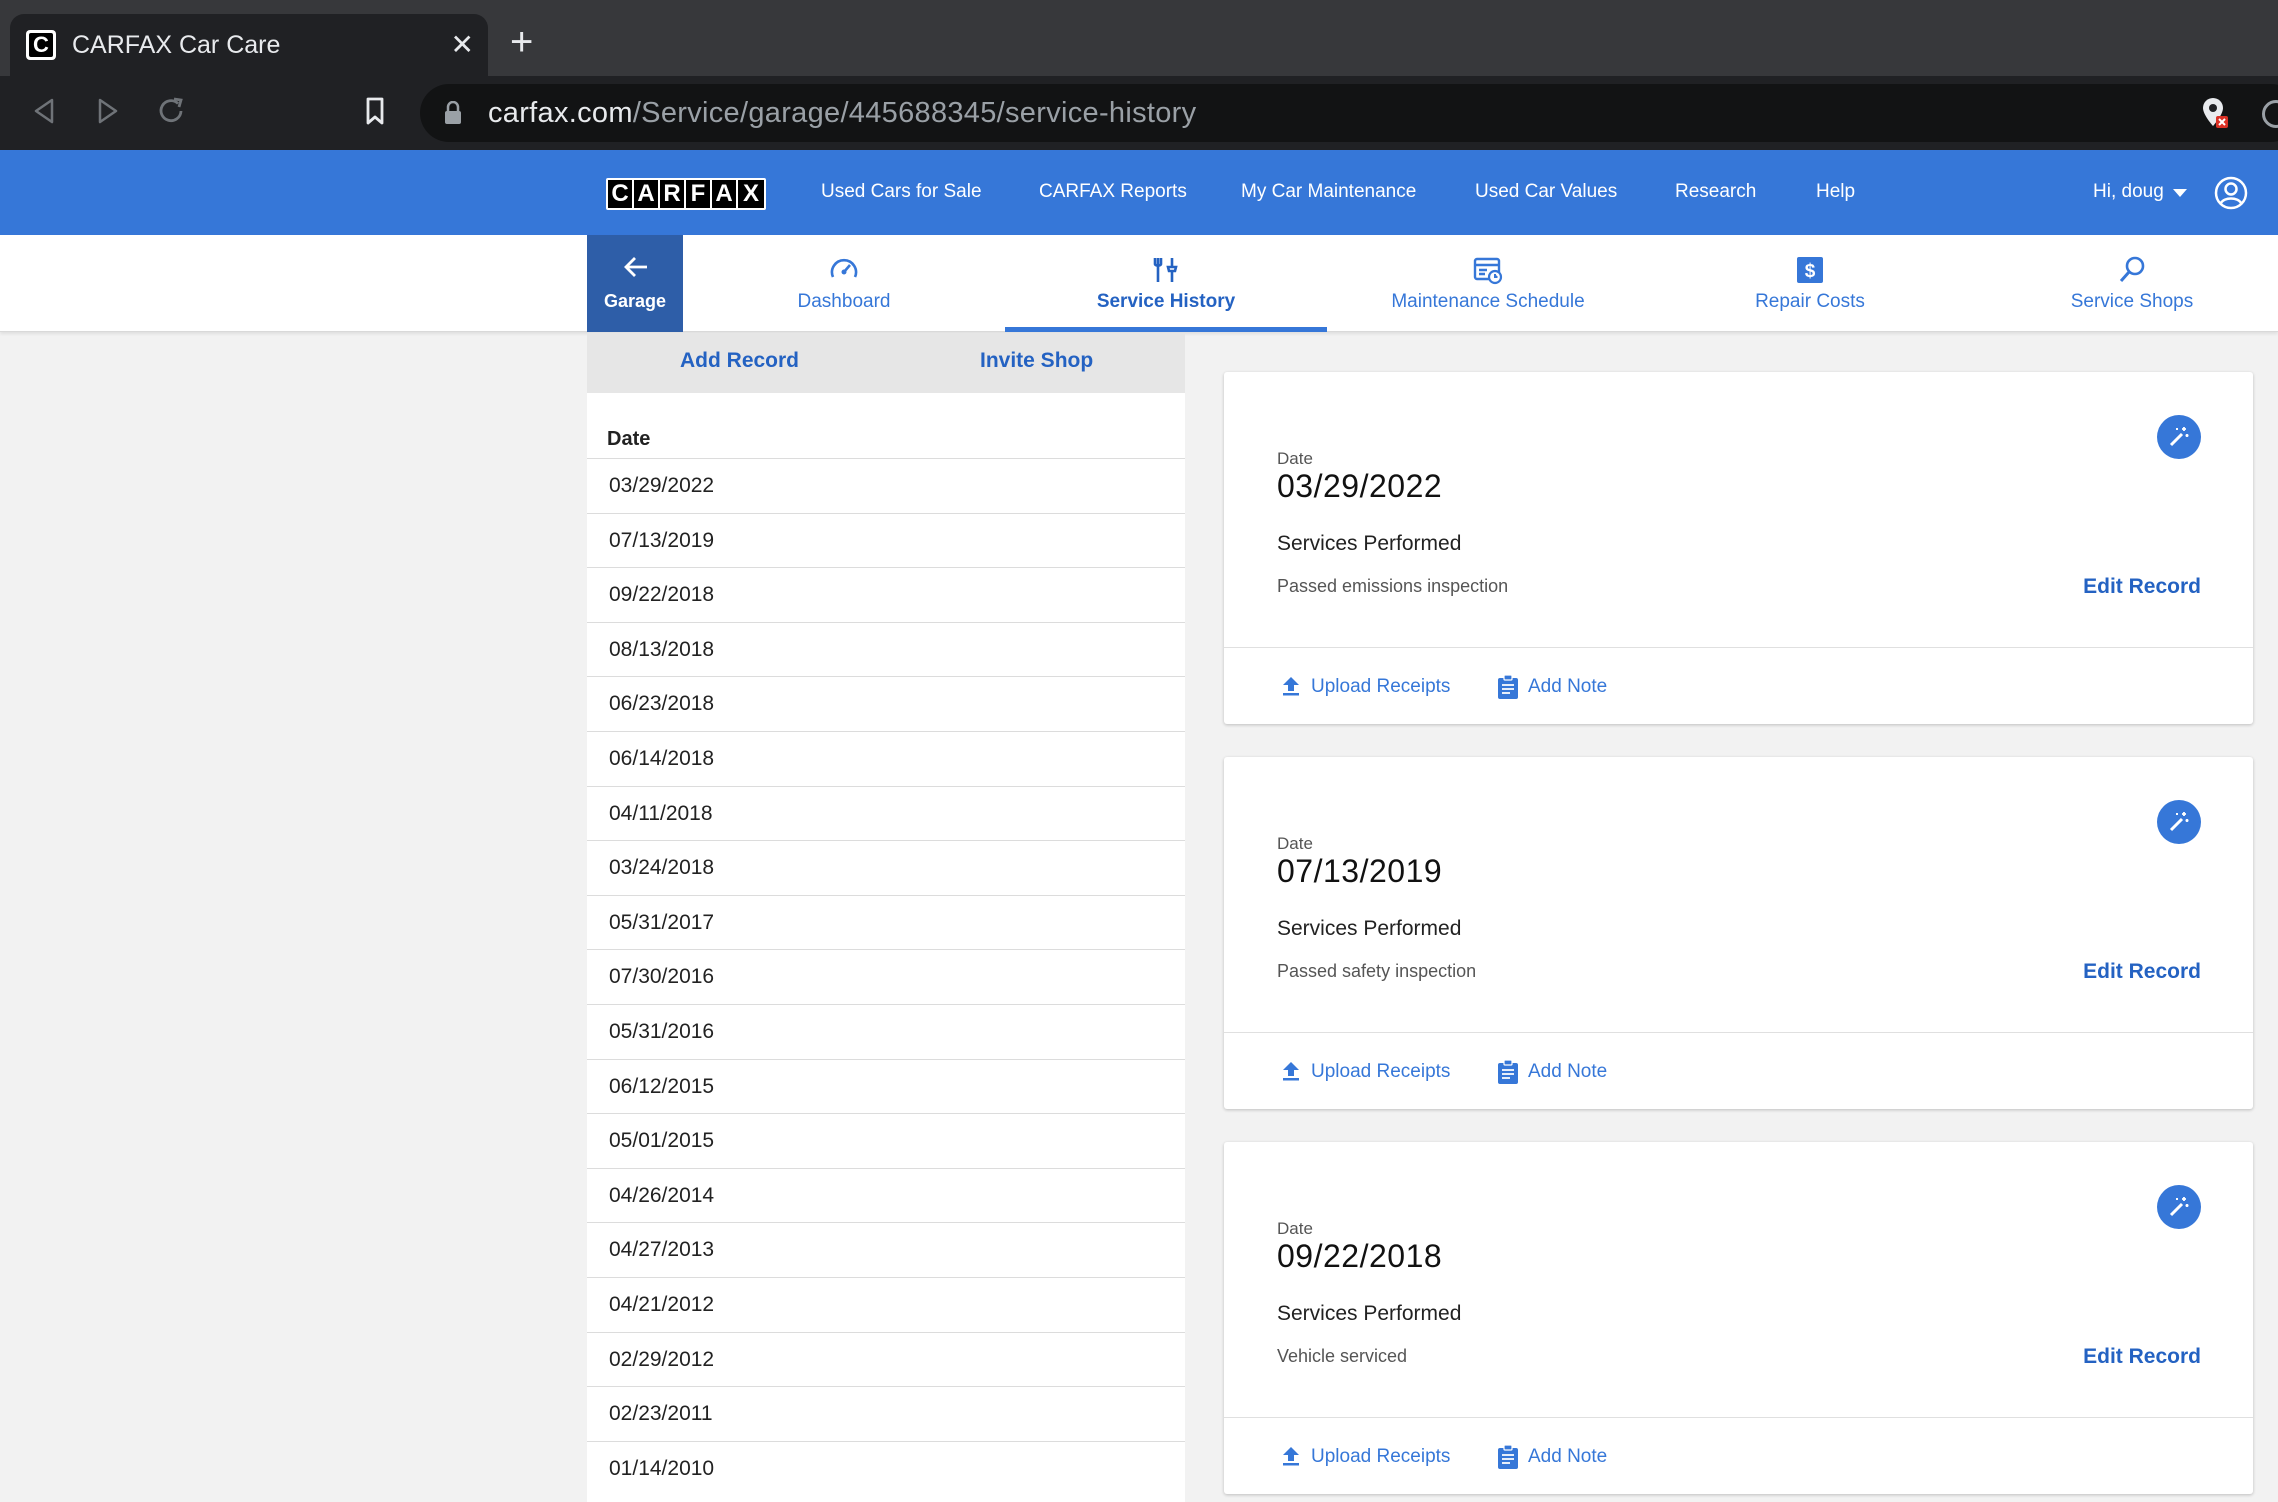 Image resolution: width=2278 pixels, height=1502 pixels. I want to click on calendar-icon, so click(1488, 271).